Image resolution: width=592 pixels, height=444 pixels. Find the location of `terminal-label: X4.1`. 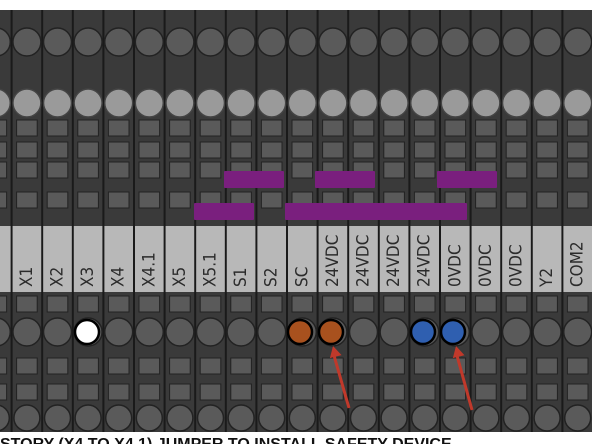

terminal-label: X4.1 is located at coordinates (149, 269).